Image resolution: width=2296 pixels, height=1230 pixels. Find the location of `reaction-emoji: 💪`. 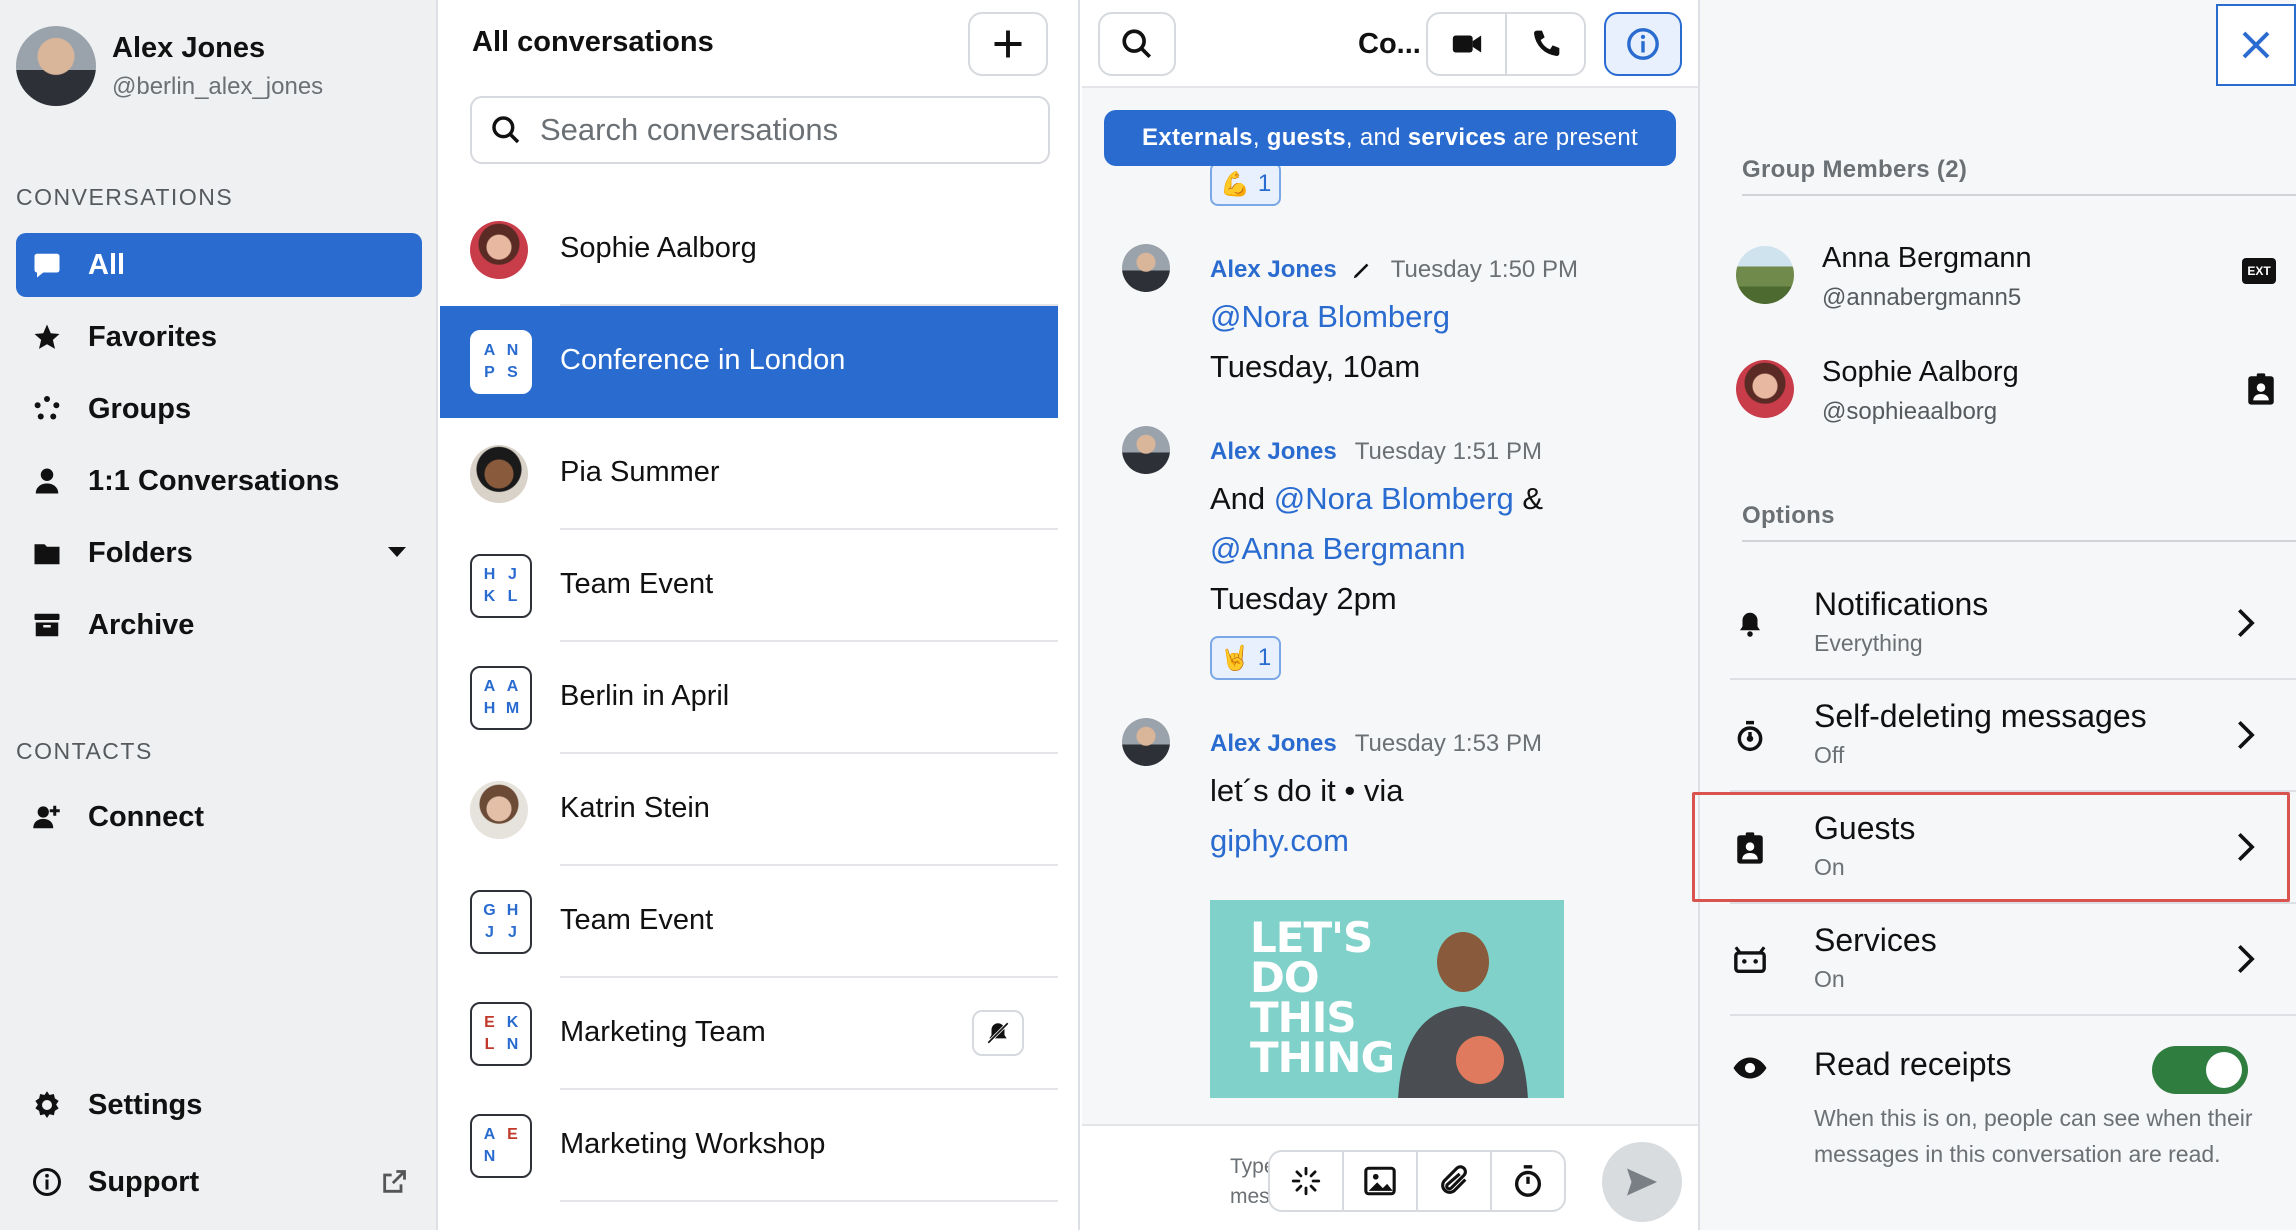

reaction-emoji: 💪 is located at coordinates (1235, 184).